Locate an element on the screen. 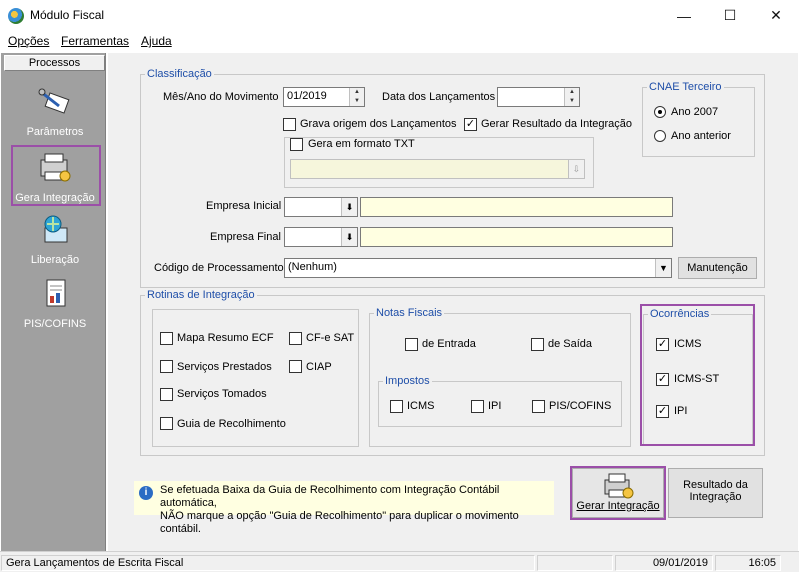 The image size is (799, 572). menu-ajuda: Ajuda is located at coordinates (156, 41).